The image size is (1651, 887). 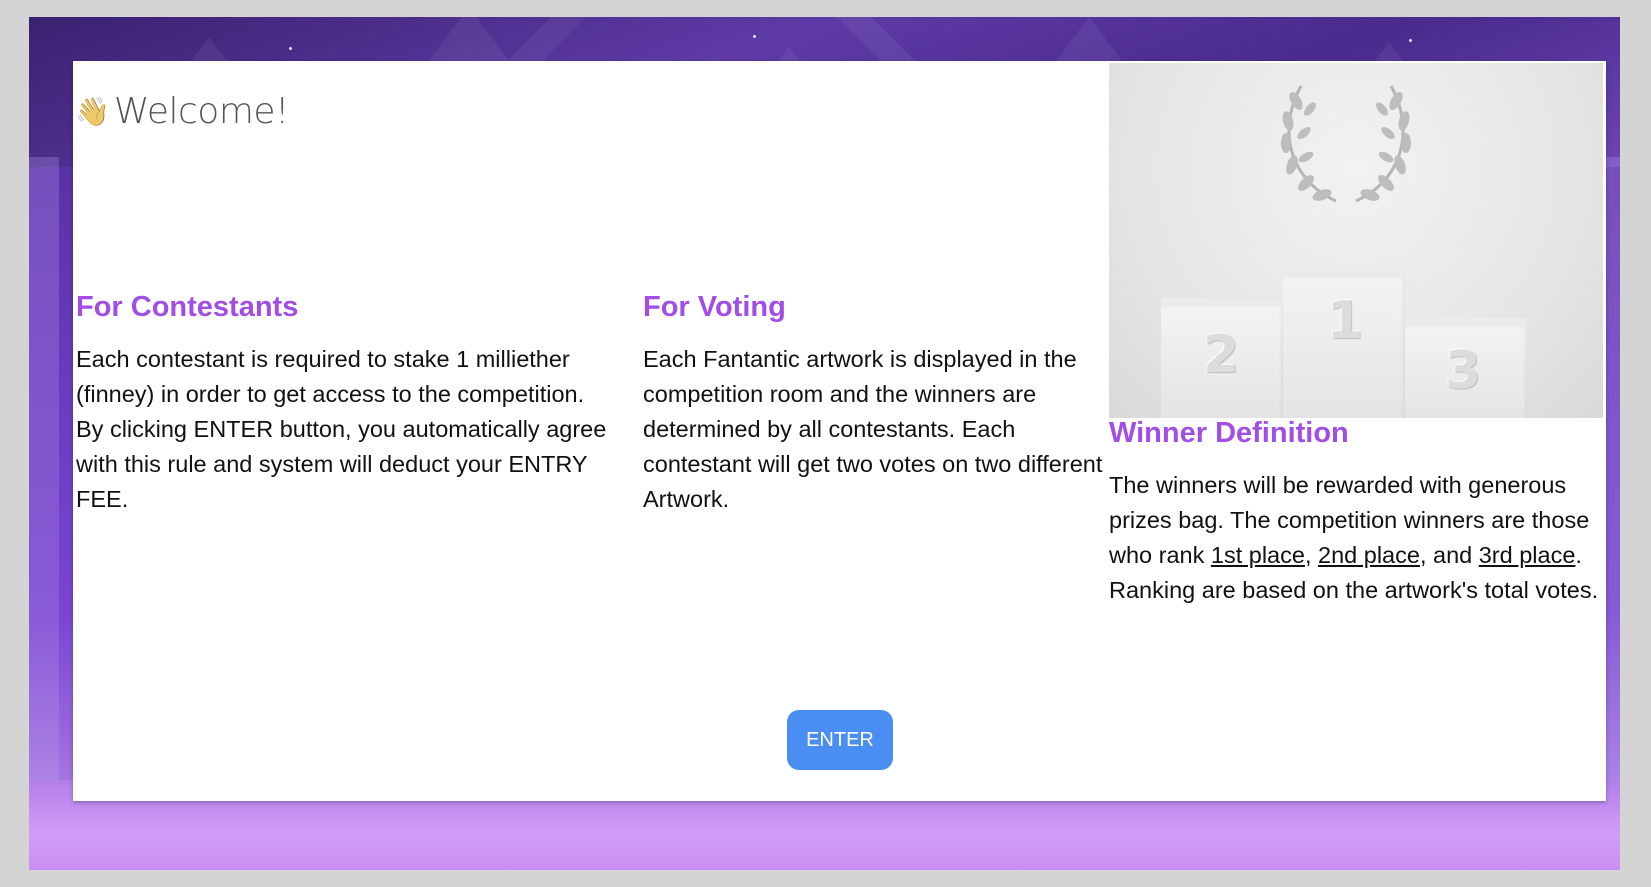 I want to click on waving-hand-icon: 👋, so click(x=92, y=111).